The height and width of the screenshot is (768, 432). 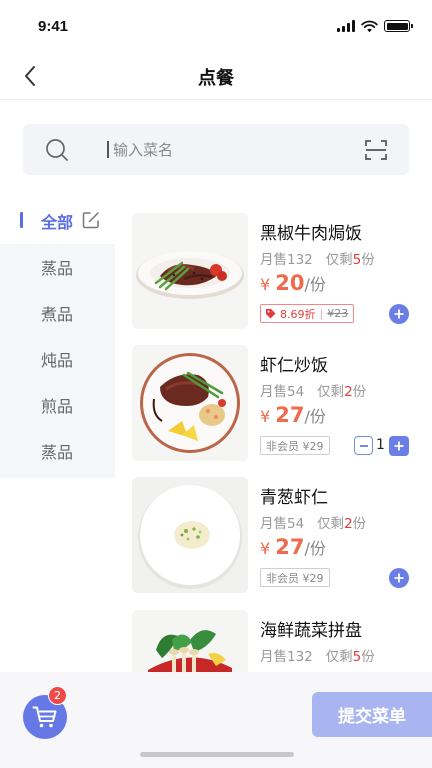 What do you see at coordinates (91, 220) in the screenshot?
I see `edit-icon` at bounding box center [91, 220].